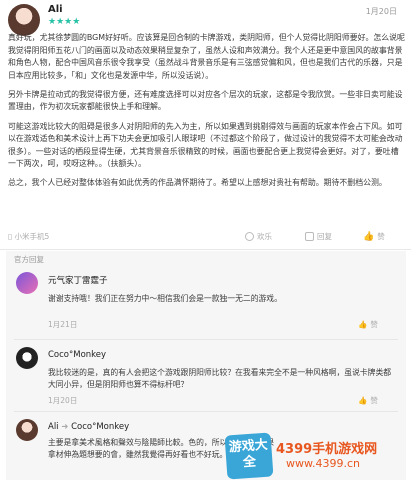 The height and width of the screenshot is (480, 411). What do you see at coordinates (55, 9) in the screenshot?
I see `review-username: Ali` at bounding box center [55, 9].